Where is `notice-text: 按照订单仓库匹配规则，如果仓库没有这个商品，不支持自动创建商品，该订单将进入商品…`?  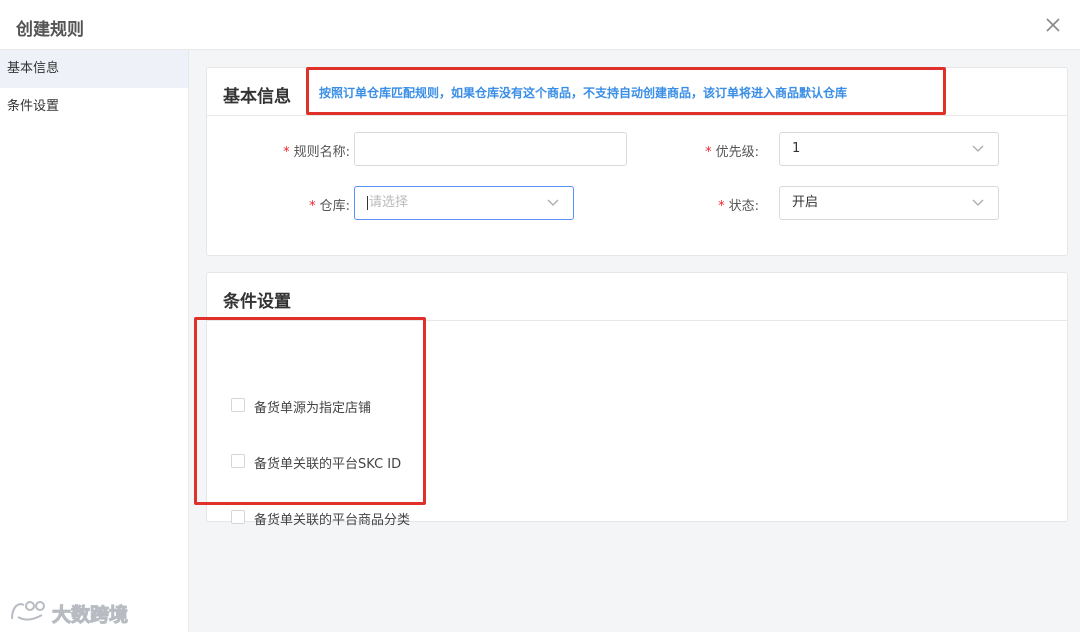
notice-text: 按照订单仓库匹配规则，如果仓库没有这个商品，不支持自动创建商品，该订单将进入商品… is located at coordinates (583, 93).